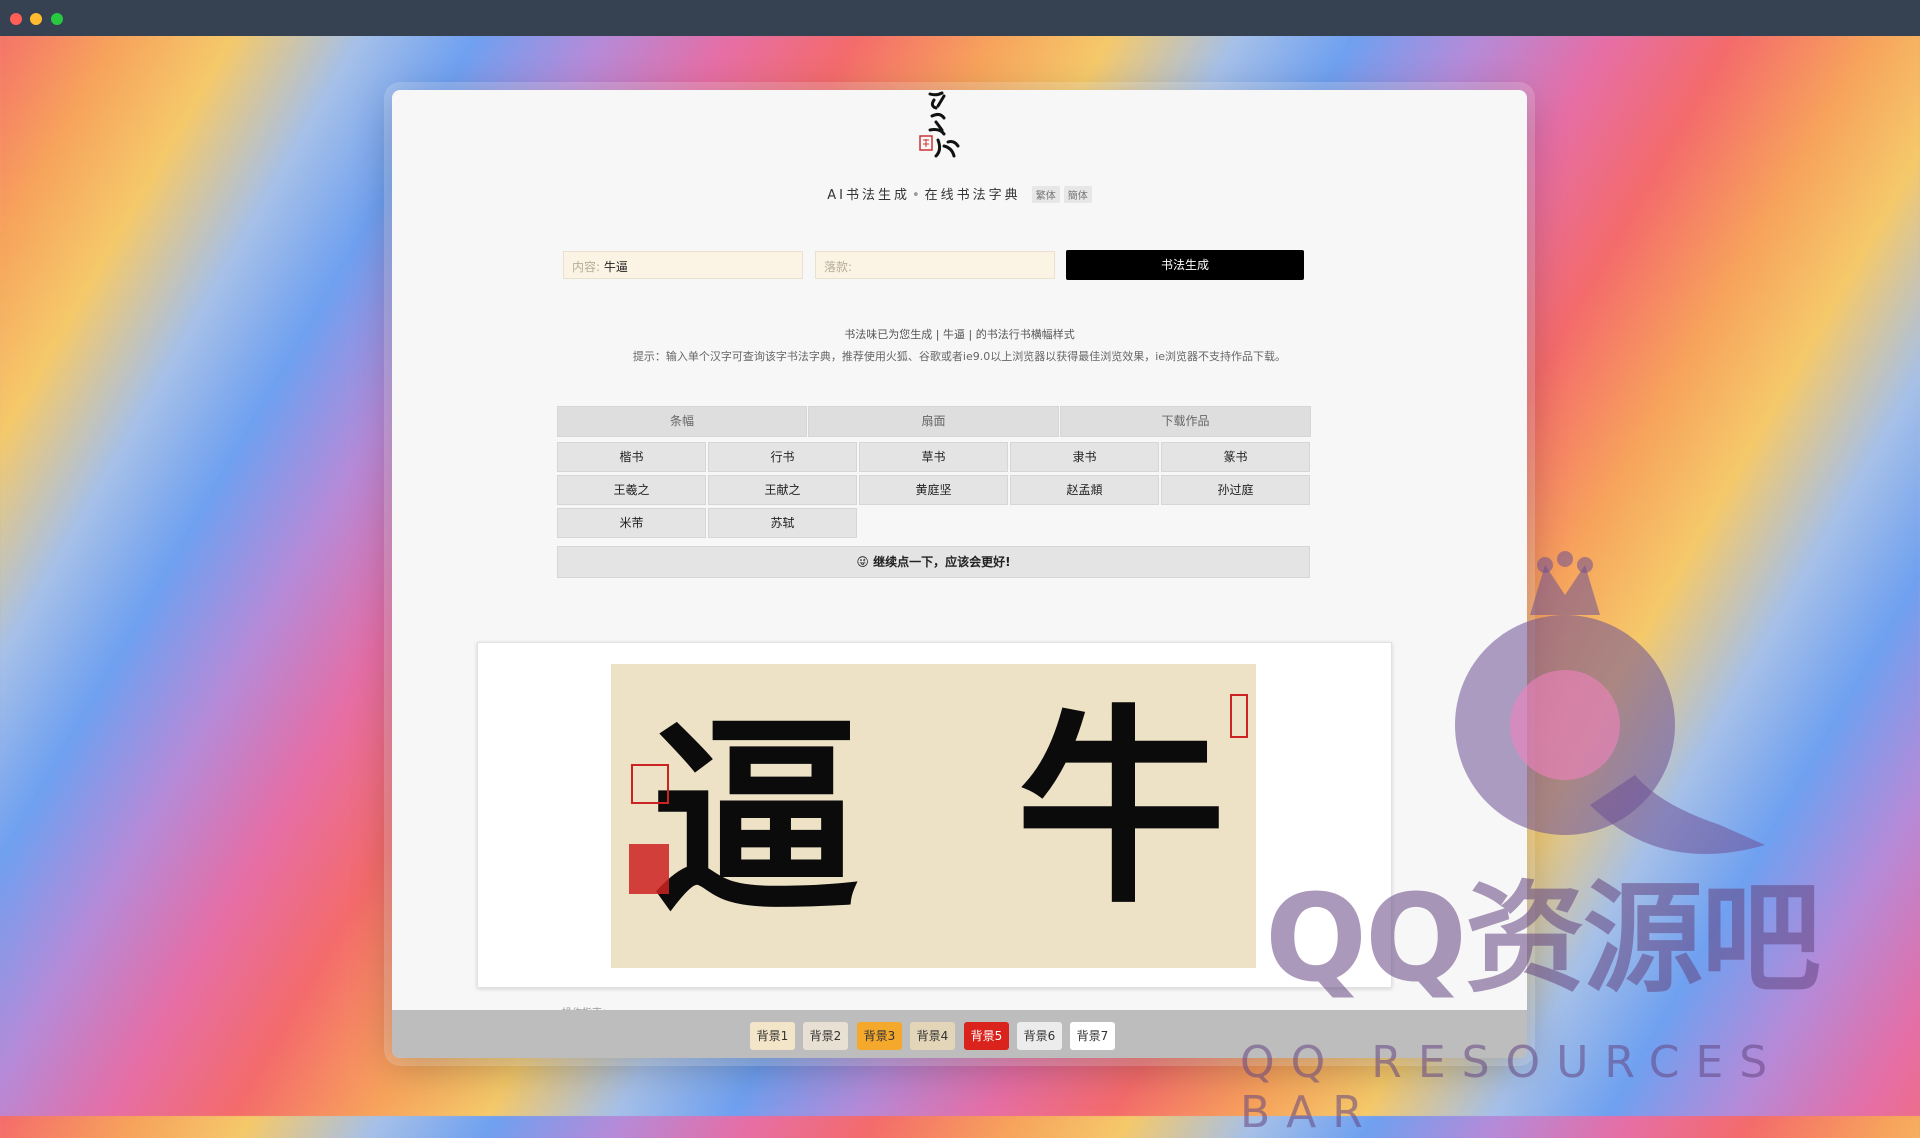 The height and width of the screenshot is (1138, 1920). I want to click on calligrapher-sushi-button: 苏轼, so click(782, 523).